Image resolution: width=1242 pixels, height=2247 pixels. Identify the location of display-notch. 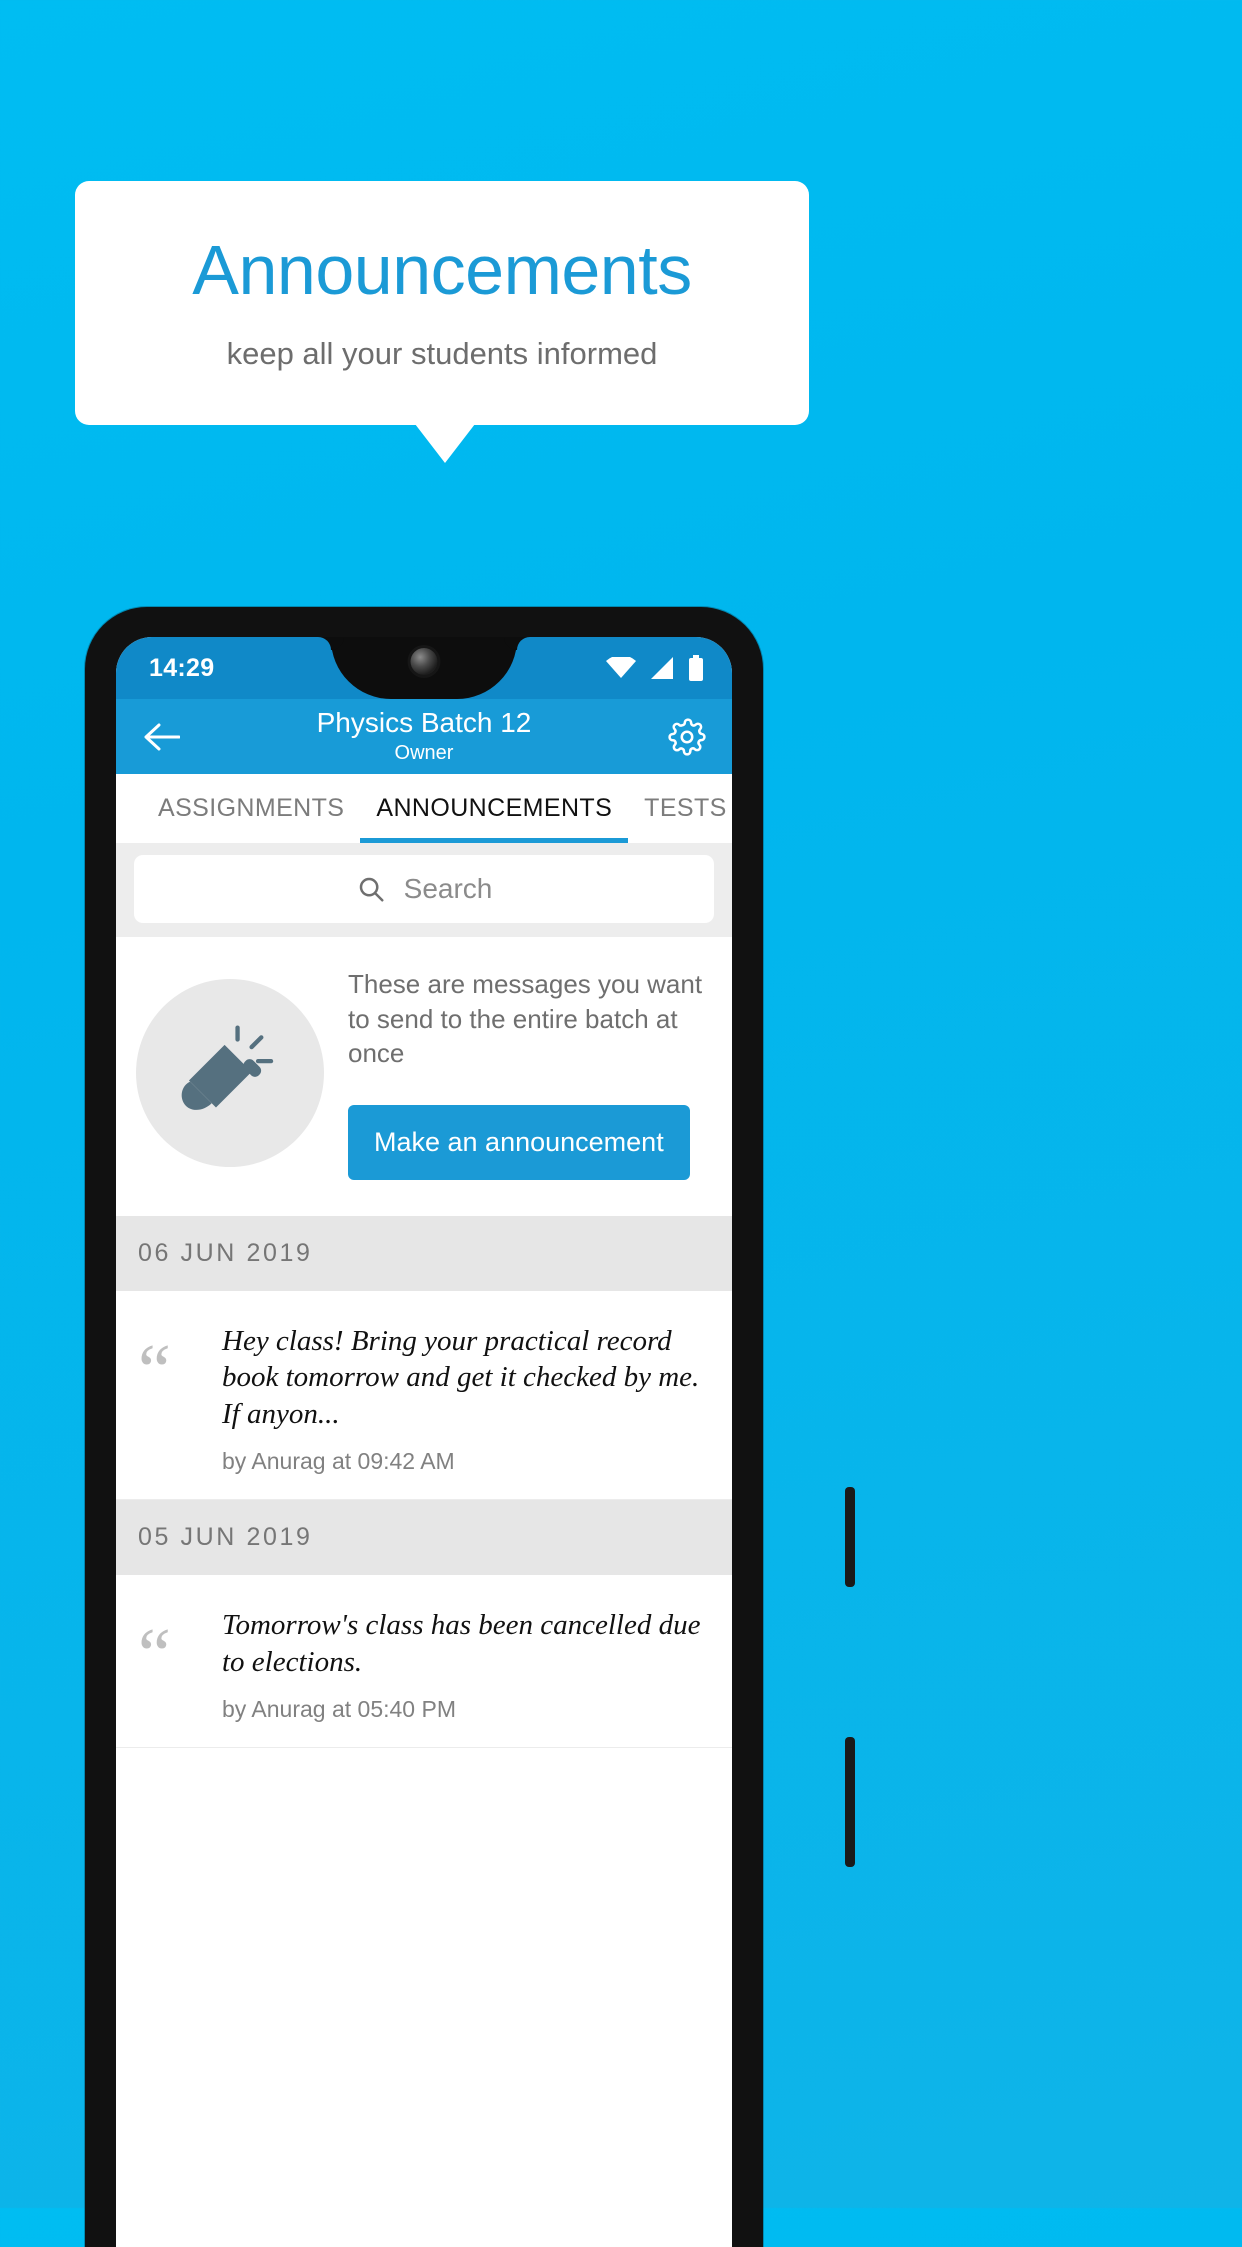
(424, 668).